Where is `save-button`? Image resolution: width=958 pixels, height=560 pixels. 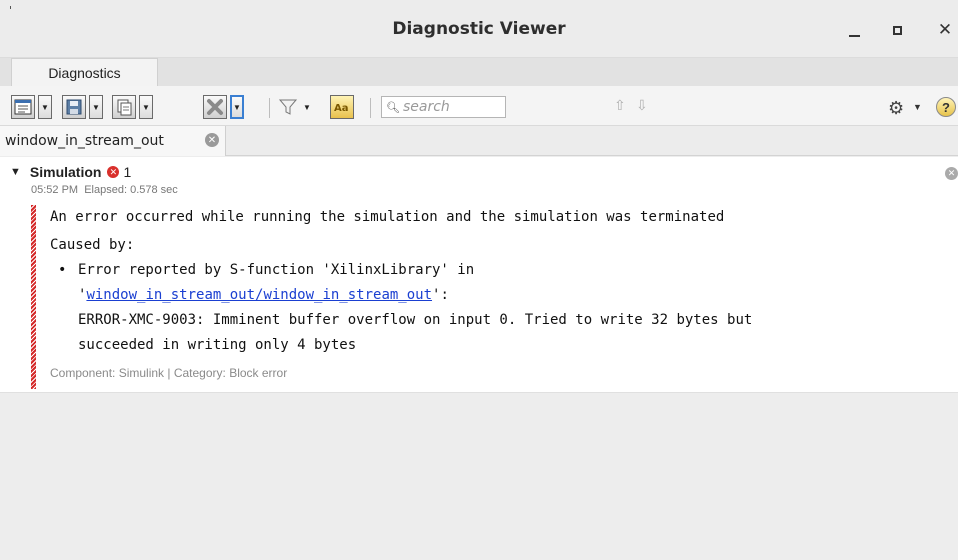 save-button is located at coordinates (74, 107).